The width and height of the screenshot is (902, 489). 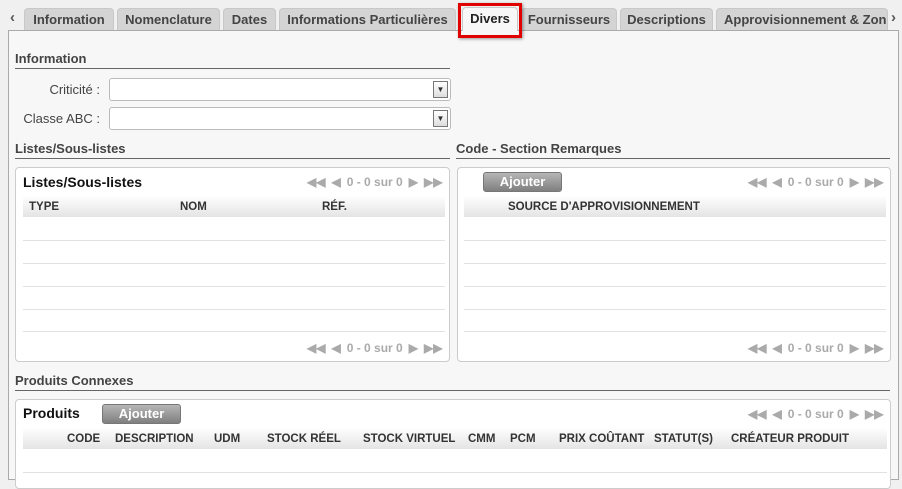 I want to click on information-section-title: Information, so click(x=232, y=60).